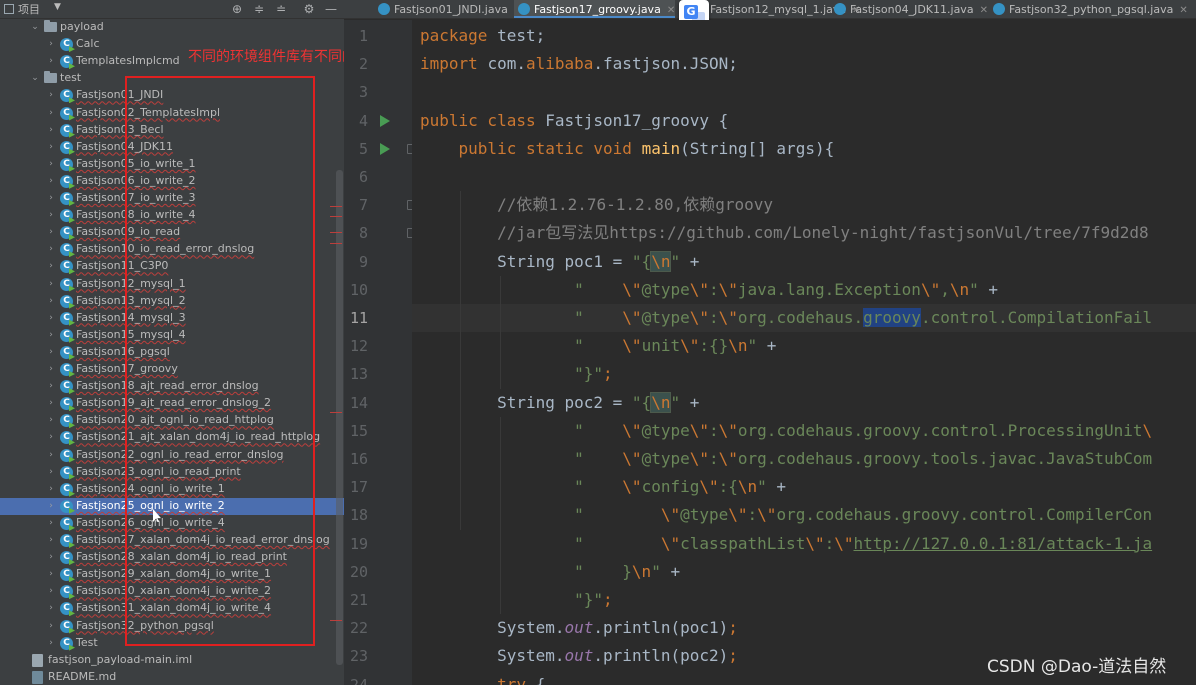 The image size is (1196, 685). Describe the element at coordinates (339, 417) in the screenshot. I see `project-scrollbar` at that location.